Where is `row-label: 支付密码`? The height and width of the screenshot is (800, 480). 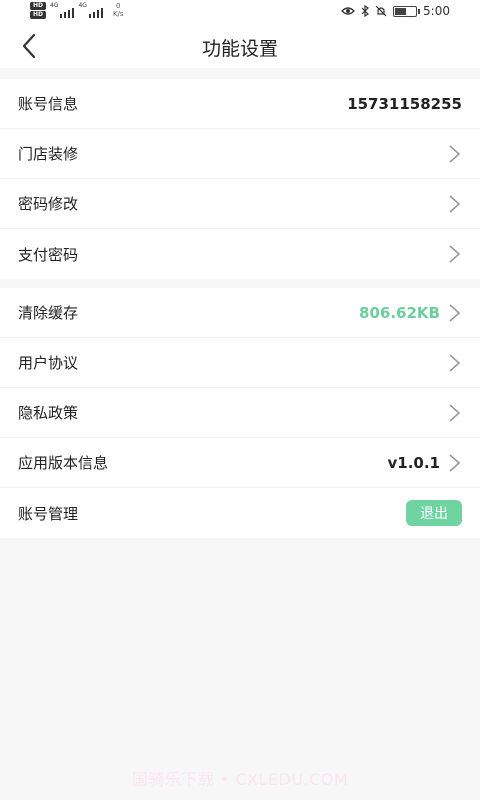
row-label: 支付密码 is located at coordinates (48, 254).